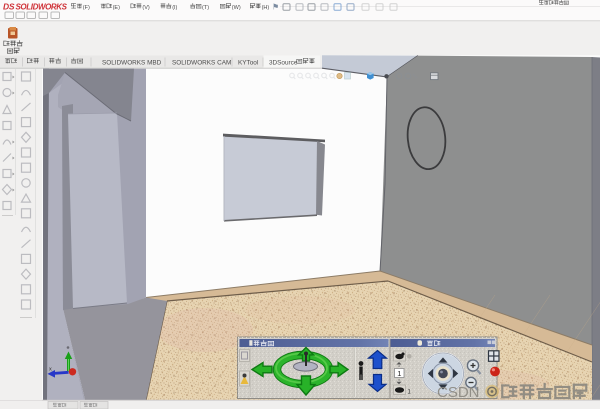 The image size is (600, 414). What do you see at coordinates (9, 7) in the screenshot?
I see `svg-text: DS` at bounding box center [9, 7].